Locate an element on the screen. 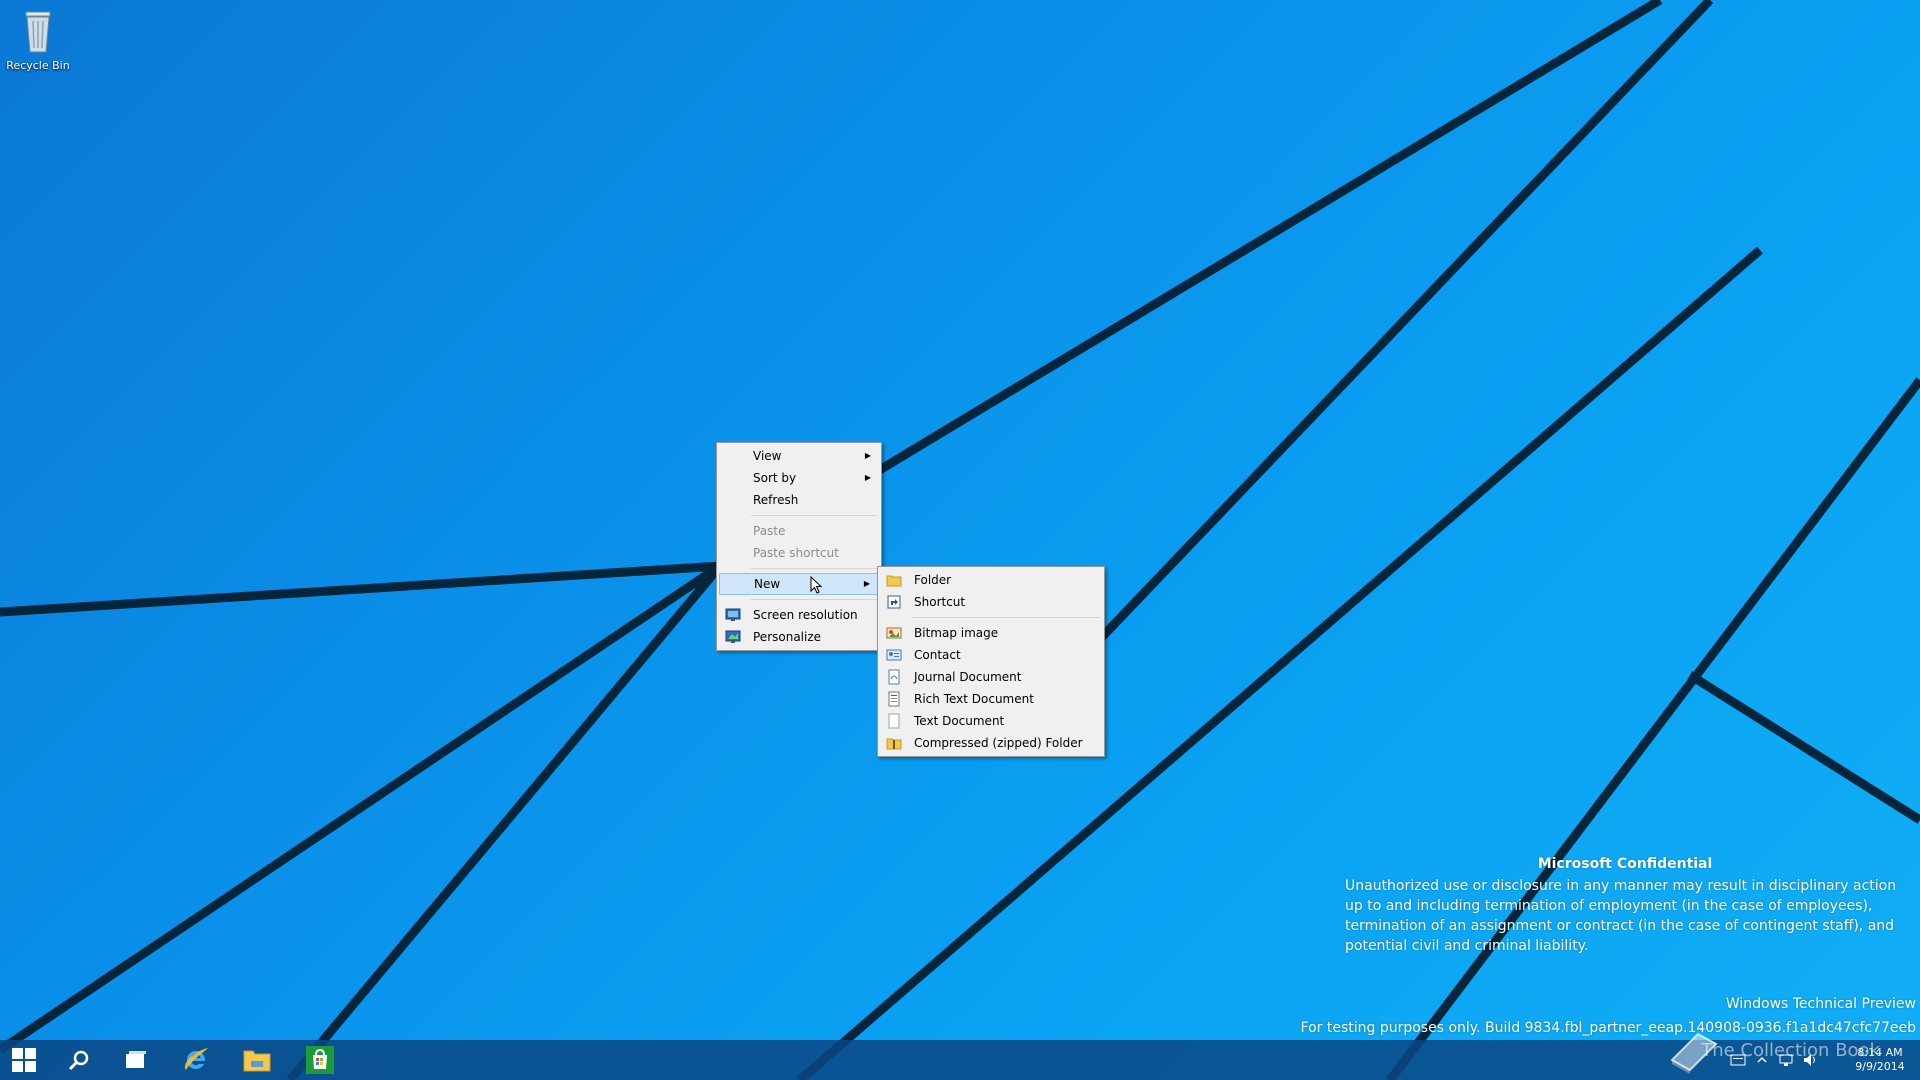 Image resolution: width=1920 pixels, height=1080 pixels. search-button is located at coordinates (79, 1060).